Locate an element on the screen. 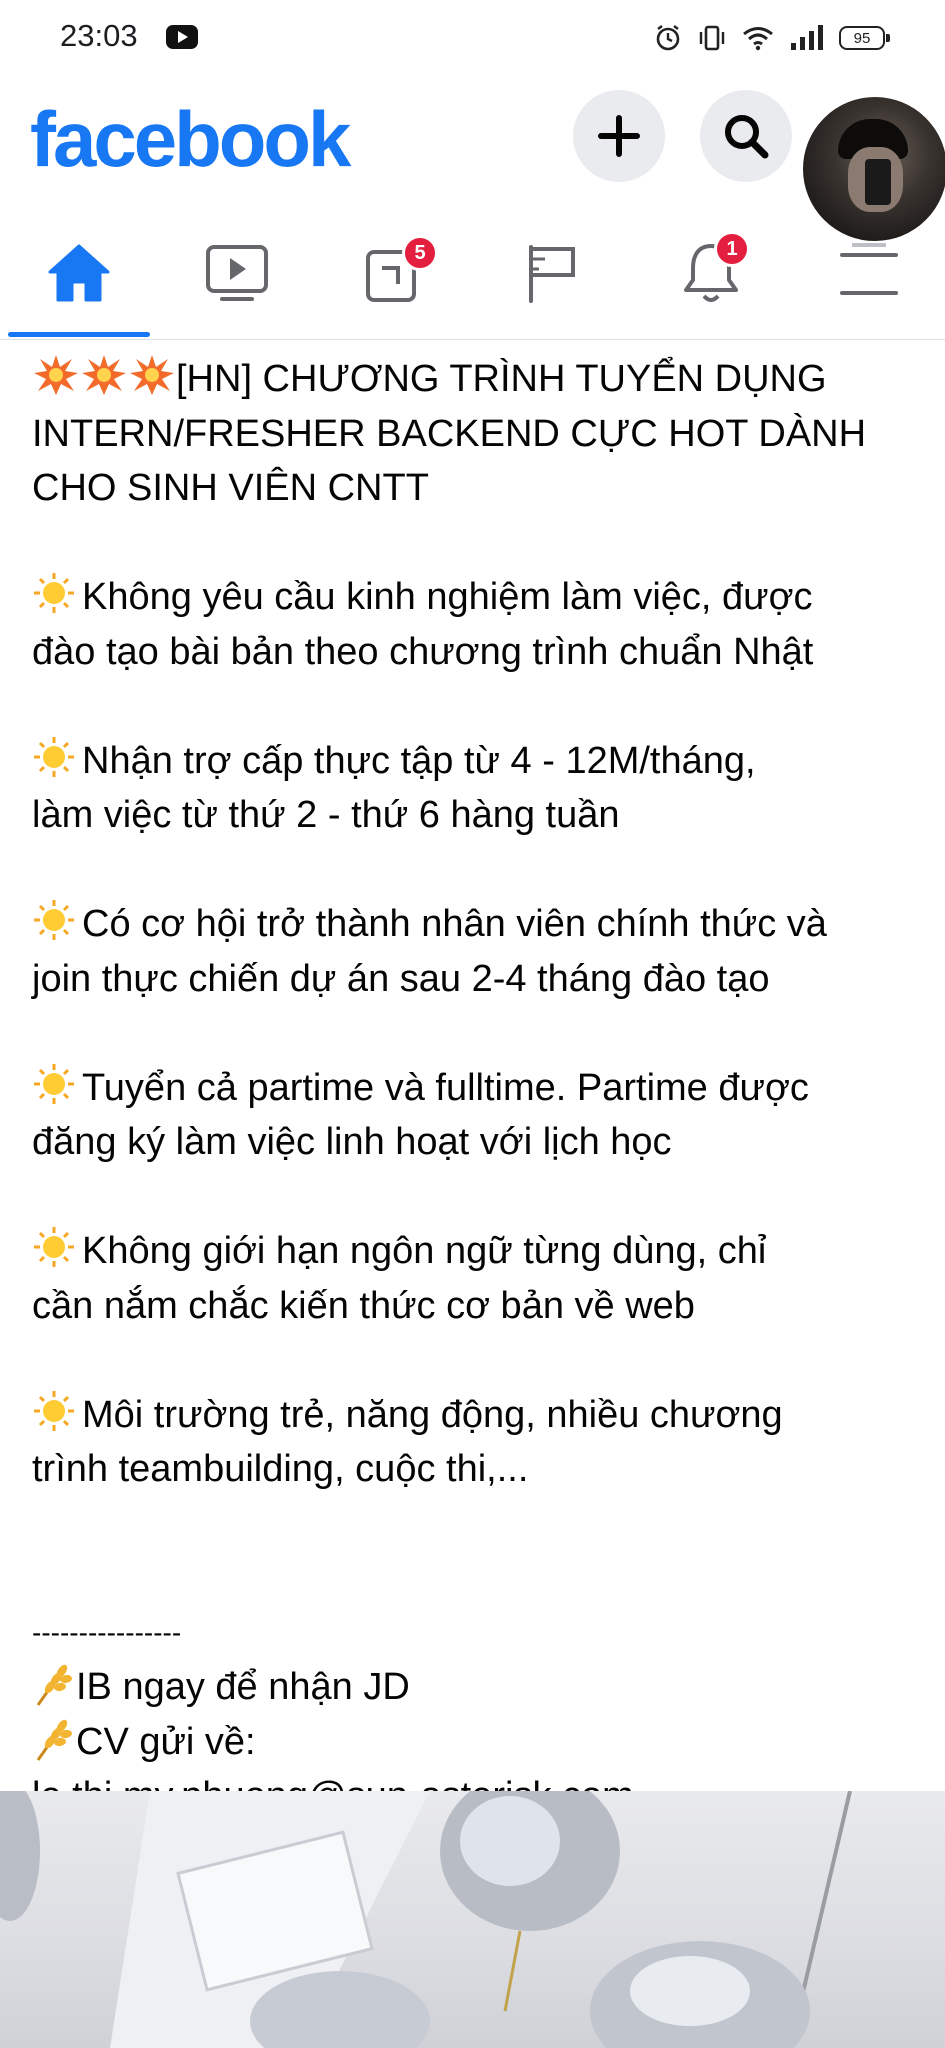 The height and width of the screenshot is (2048, 945). flag-icon is located at coordinates (552, 274).